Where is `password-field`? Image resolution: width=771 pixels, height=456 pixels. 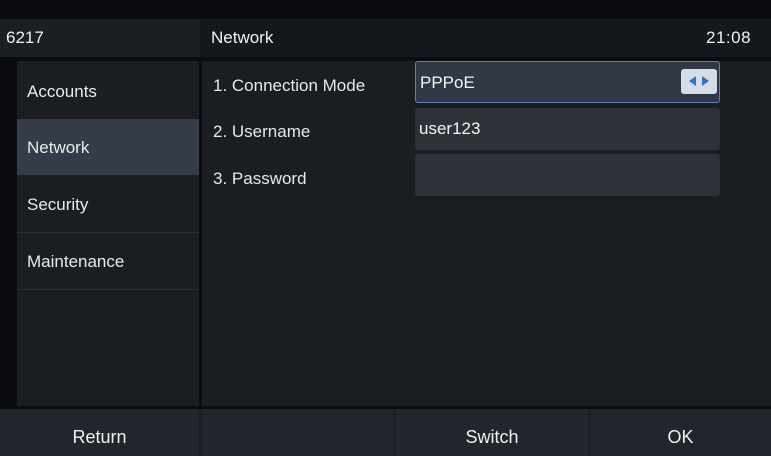 password-field is located at coordinates (567, 175).